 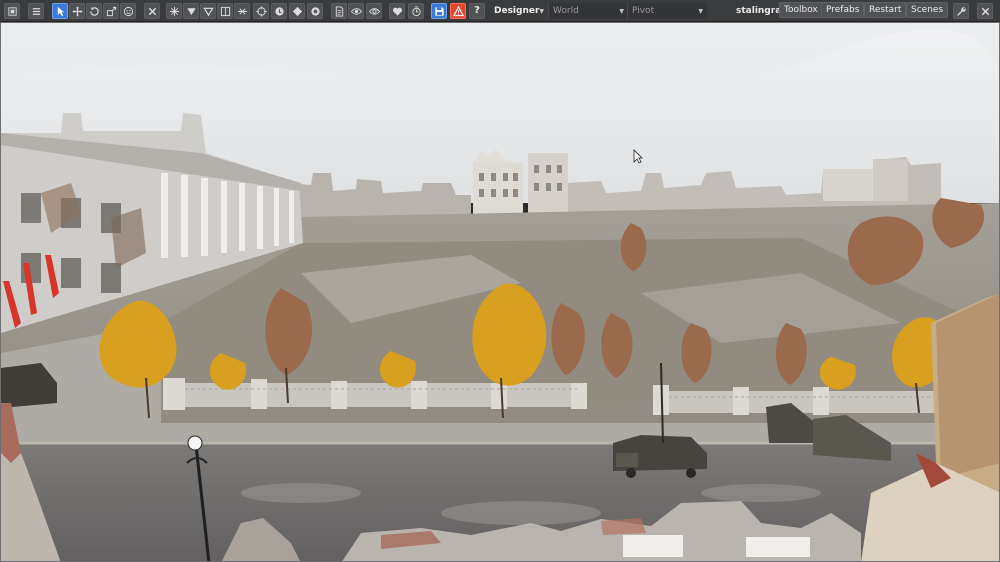 I want to click on wrench-icon, so click(x=961, y=11).